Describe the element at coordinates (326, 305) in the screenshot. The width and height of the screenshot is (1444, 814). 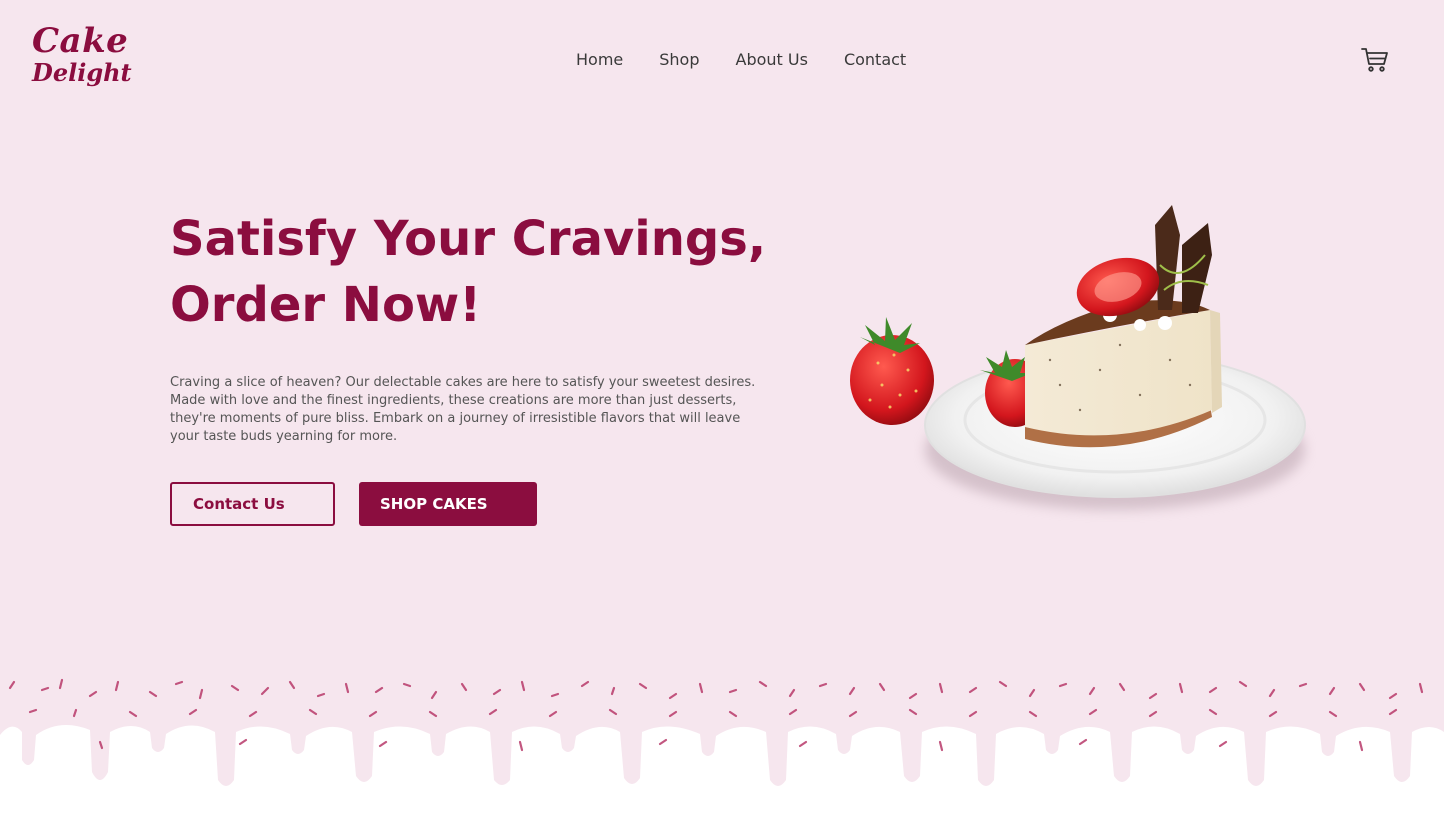
I see `hero-title-line2: Order Now!` at that location.